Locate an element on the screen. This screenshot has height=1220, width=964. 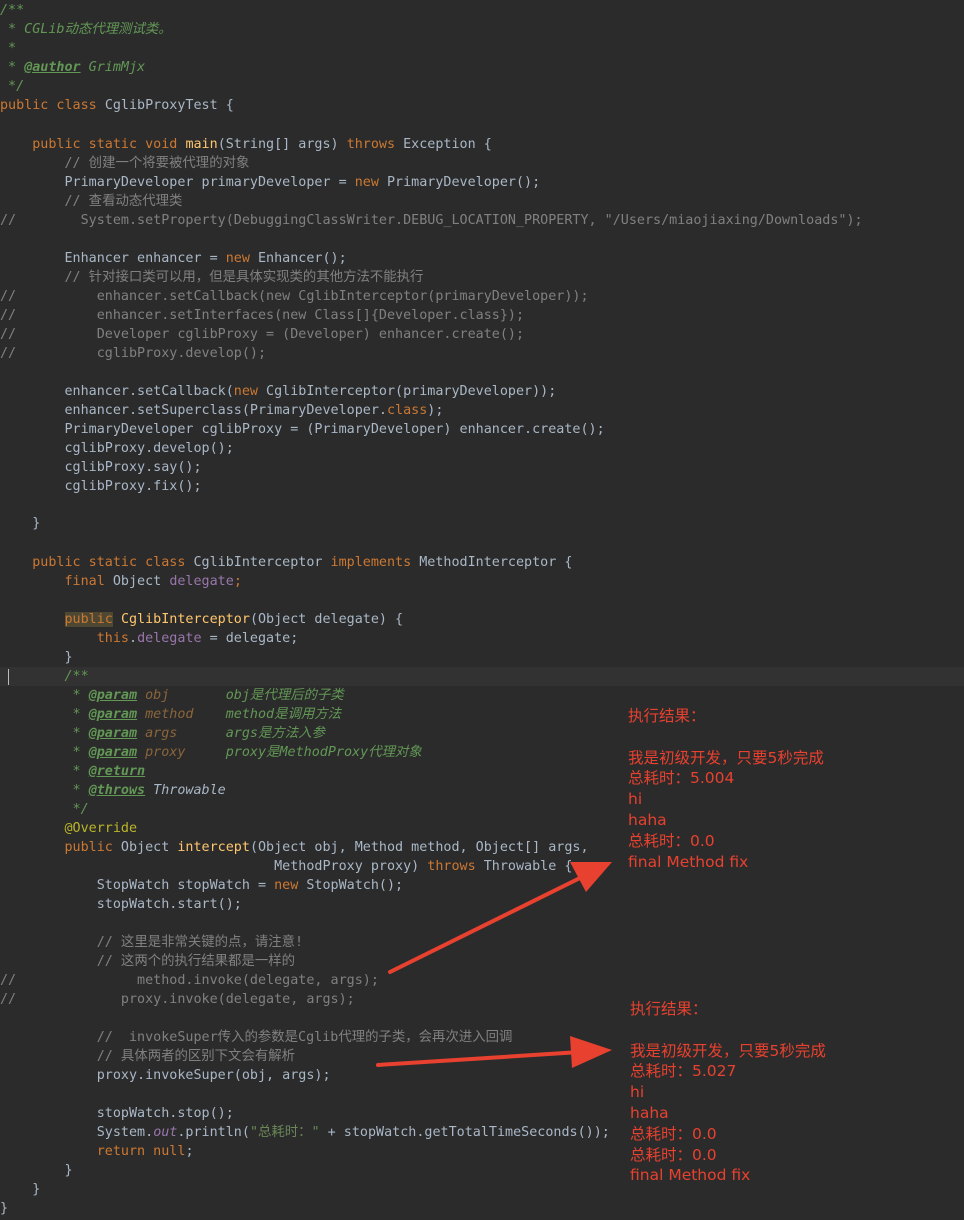
result-line: 总耗时：5.004 is located at coordinates (681, 778).